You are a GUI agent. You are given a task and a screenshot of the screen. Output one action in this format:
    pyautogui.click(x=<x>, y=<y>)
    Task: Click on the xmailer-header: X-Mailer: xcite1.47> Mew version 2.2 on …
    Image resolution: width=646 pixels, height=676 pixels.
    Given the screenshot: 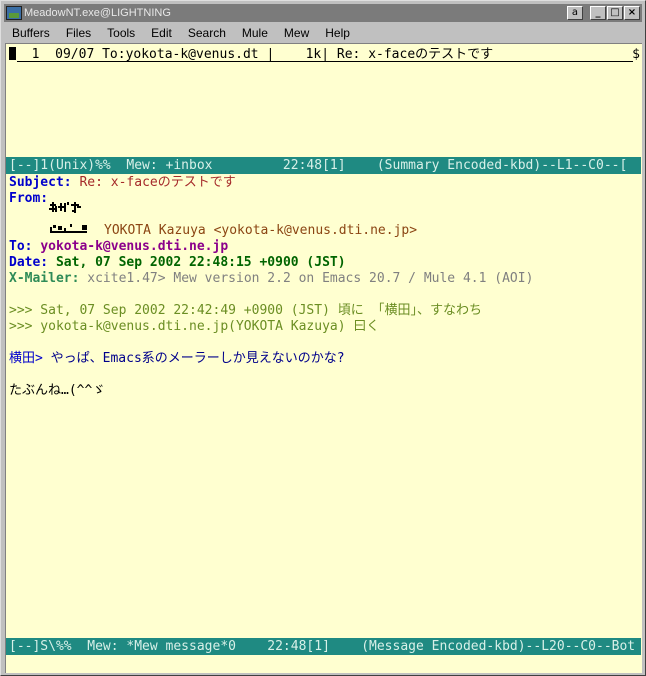 What is the action you would take?
    pyautogui.click(x=271, y=279)
    